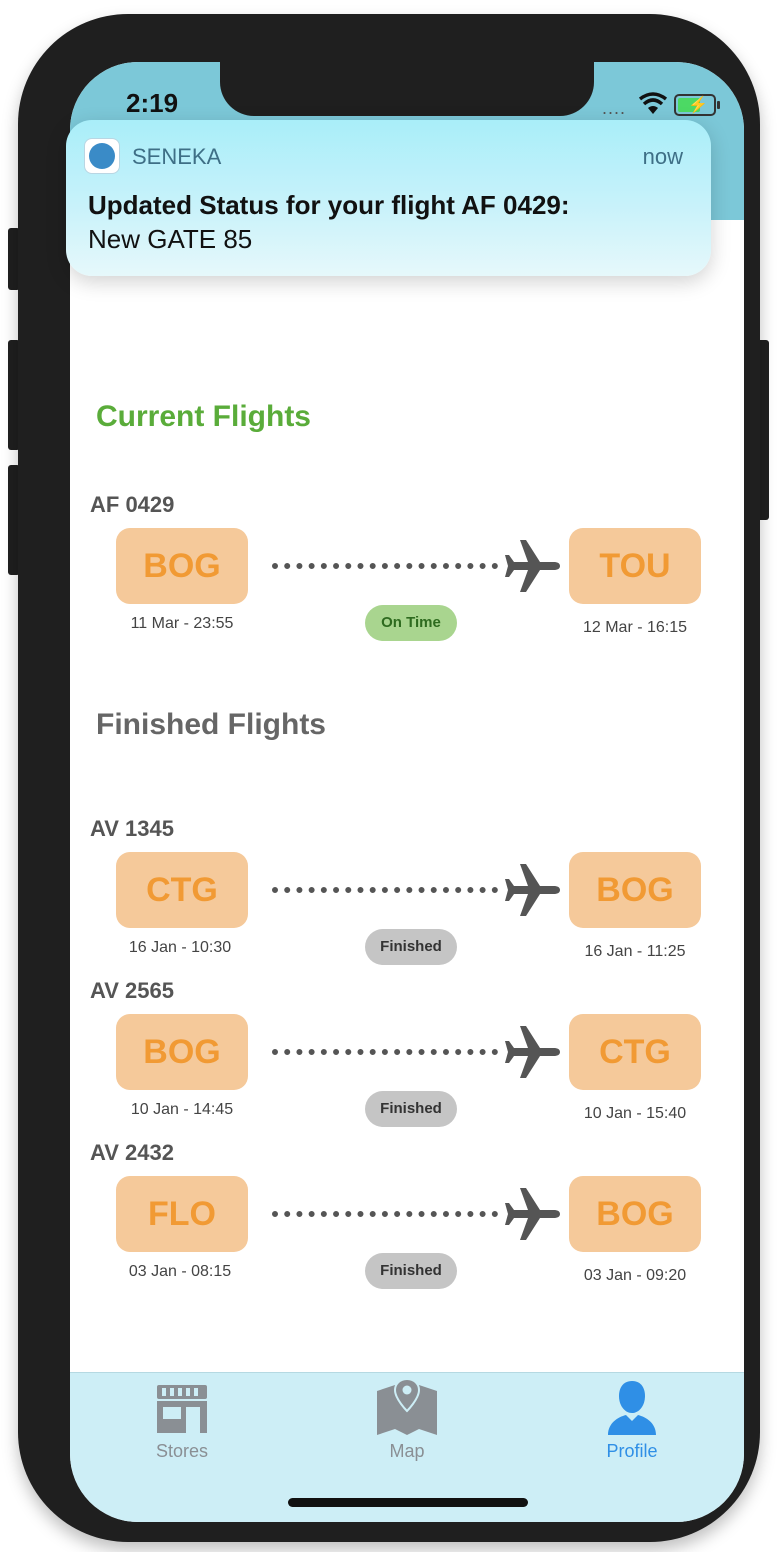 The image size is (777, 1552). I want to click on origin-airport: CTG, so click(182, 890).